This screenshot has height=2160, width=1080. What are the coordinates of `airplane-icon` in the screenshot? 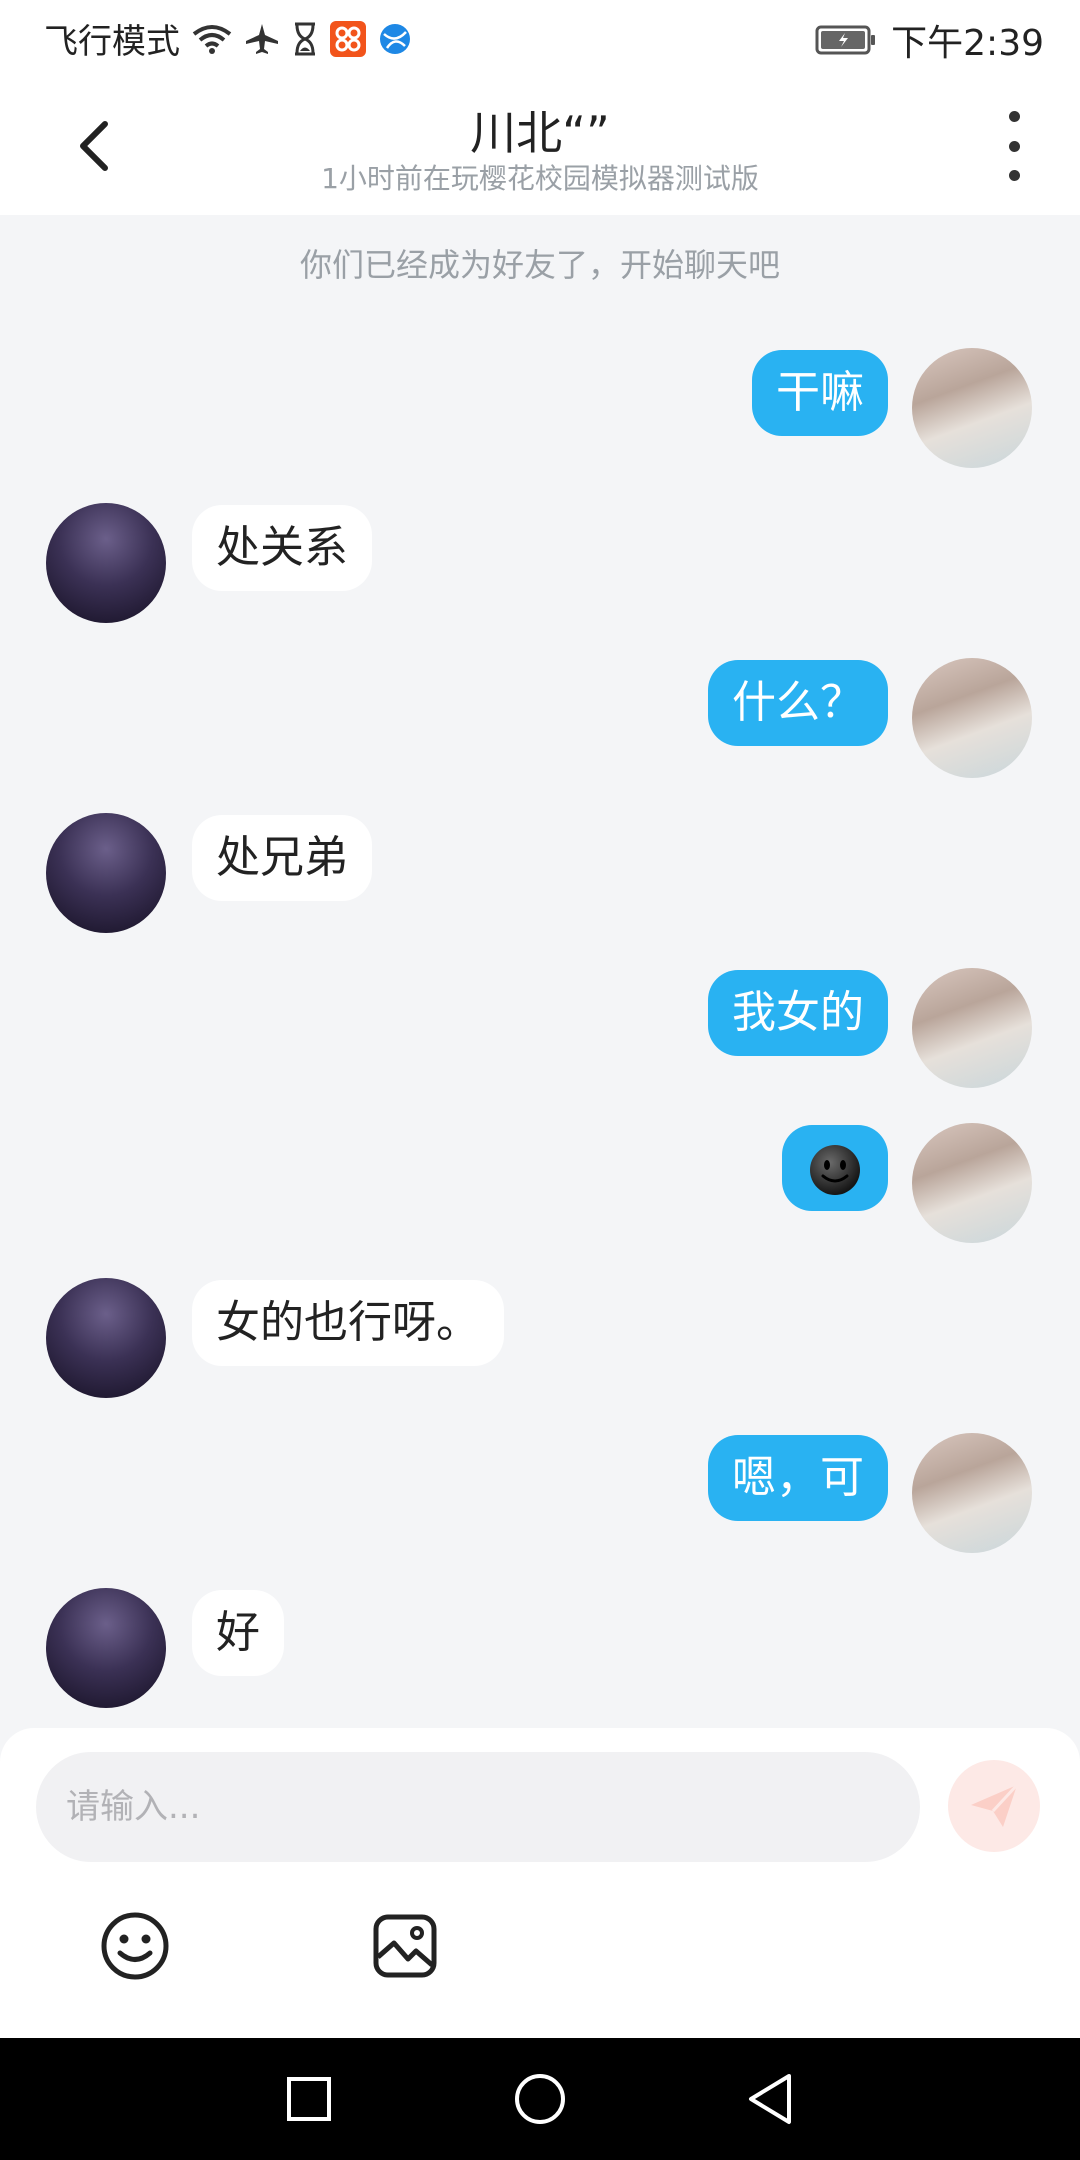 It's located at (262, 39).